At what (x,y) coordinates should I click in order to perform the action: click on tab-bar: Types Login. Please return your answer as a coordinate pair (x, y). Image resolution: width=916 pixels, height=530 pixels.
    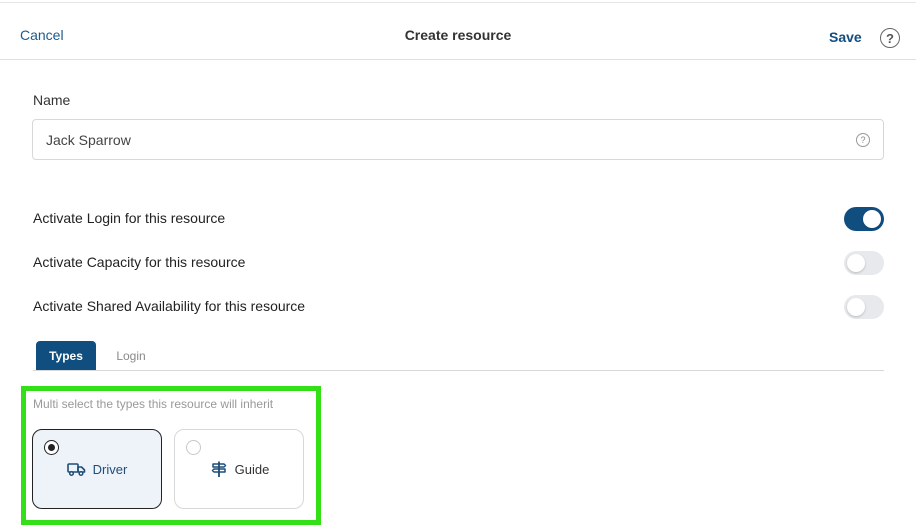
    Looking at the image, I should click on (458, 356).